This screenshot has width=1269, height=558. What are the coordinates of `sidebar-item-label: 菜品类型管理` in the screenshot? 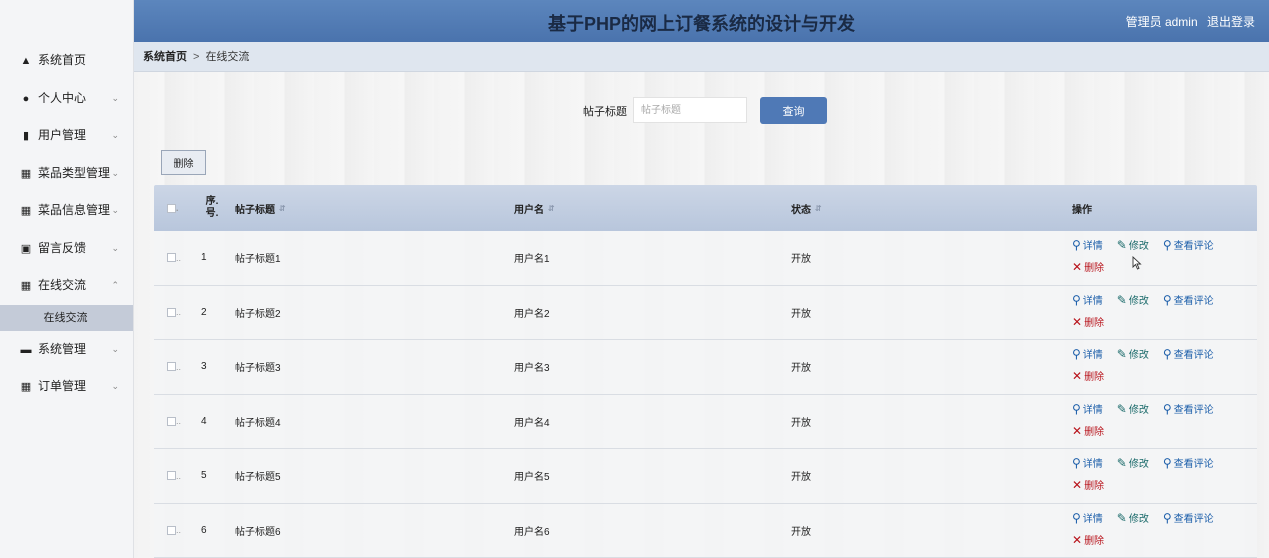 It's located at (74, 172).